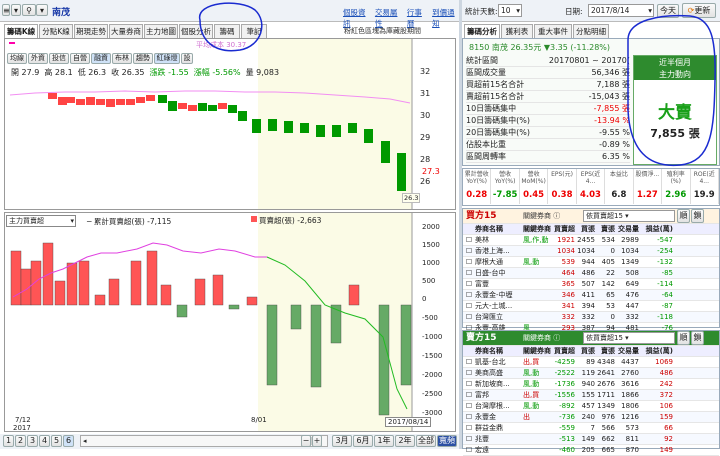 Image resolution: width=720 pixels, height=456 pixels. Describe the element at coordinates (42, 10) in the screenshot. I see `stock-dropdown-icon: ▾` at that location.